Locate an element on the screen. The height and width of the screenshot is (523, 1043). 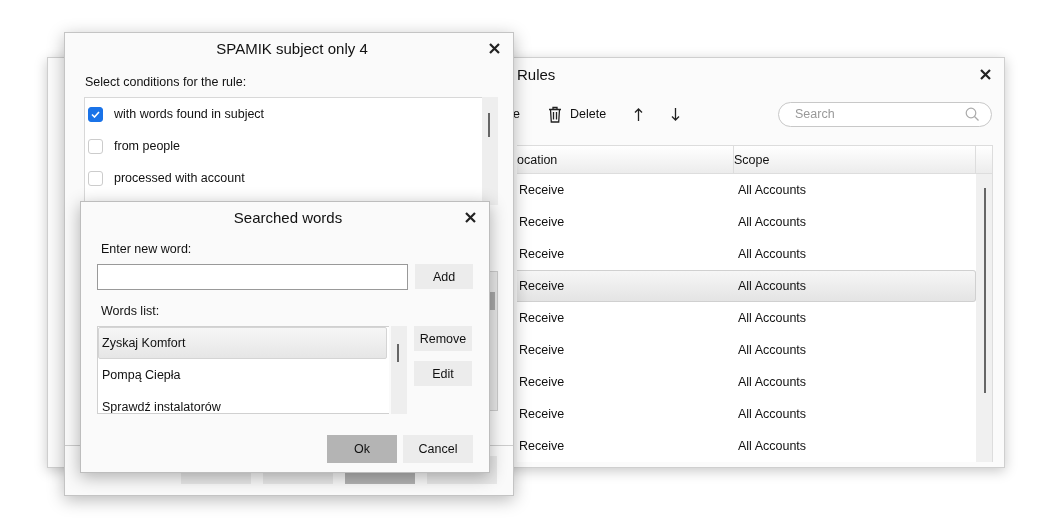
list-action-button: Remove is located at coordinates (443, 338).